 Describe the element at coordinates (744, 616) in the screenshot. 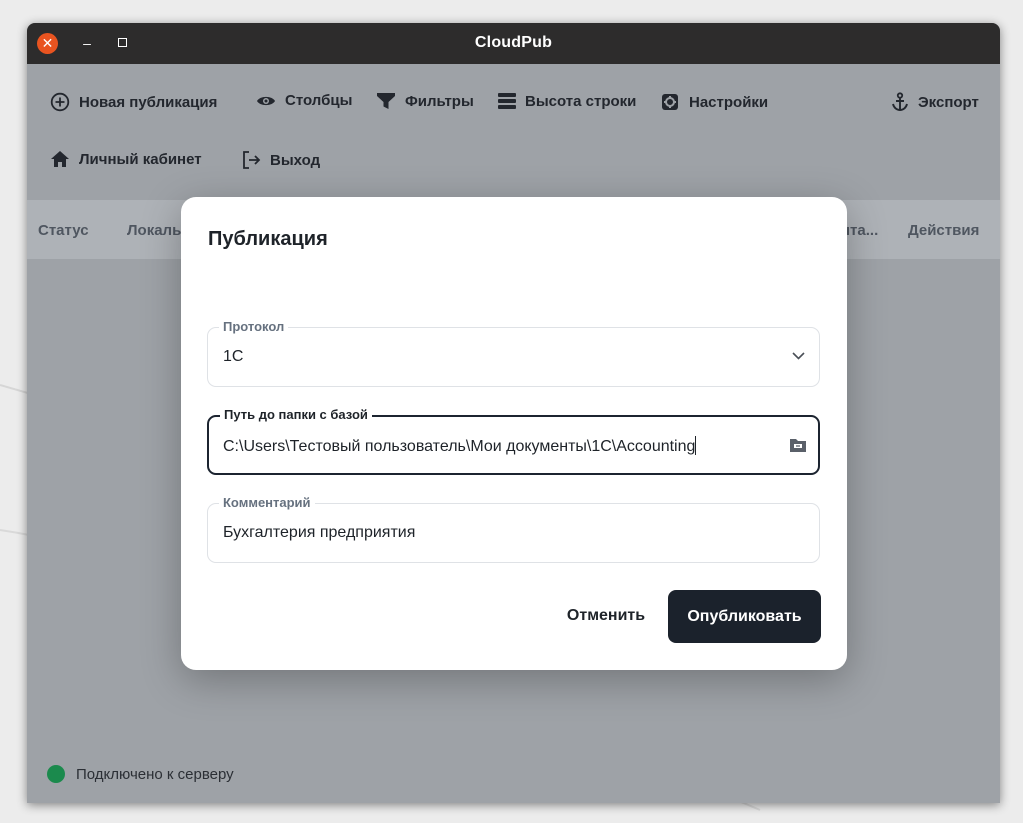

I see `publish-button: Опубликовать` at that location.